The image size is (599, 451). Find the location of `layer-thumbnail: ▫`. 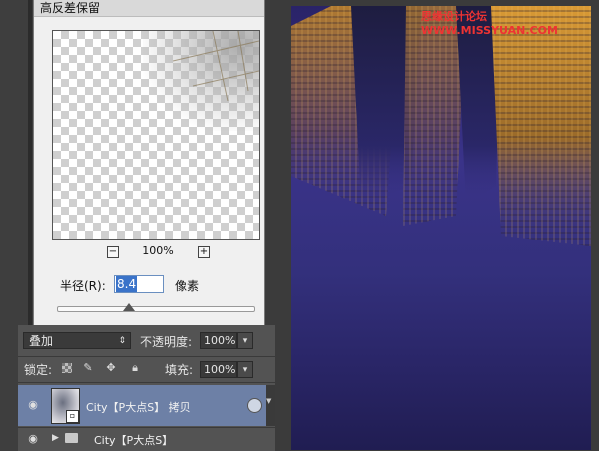

layer-thumbnail: ▫ is located at coordinates (65, 406).